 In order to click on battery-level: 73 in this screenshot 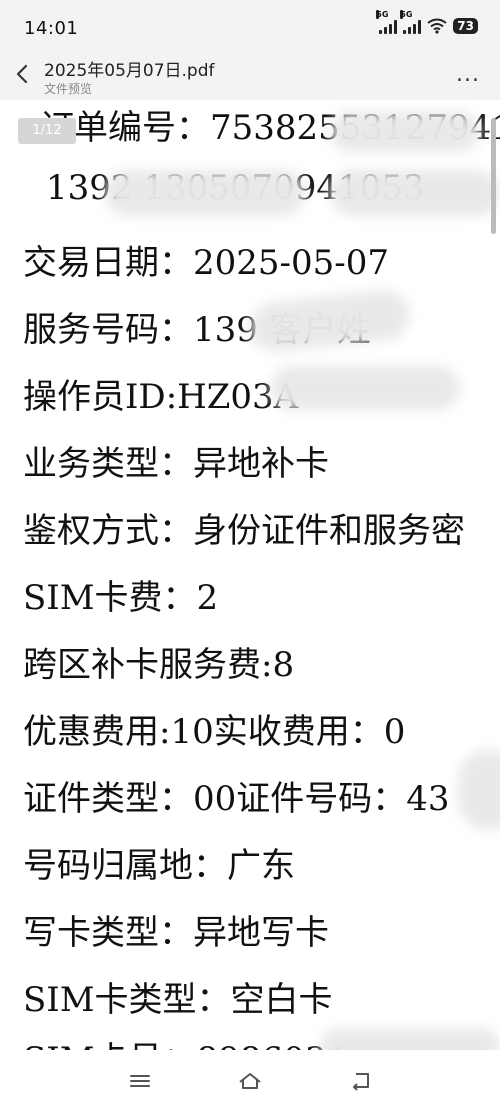, I will do `click(465, 26)`.